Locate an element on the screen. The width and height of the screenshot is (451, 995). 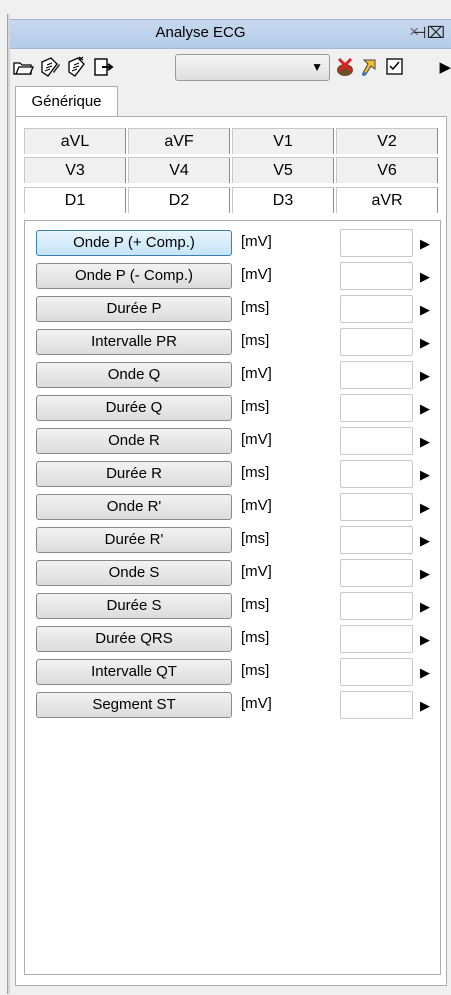
measure-button: Onde P (+ Comp.) is located at coordinates (134, 243).